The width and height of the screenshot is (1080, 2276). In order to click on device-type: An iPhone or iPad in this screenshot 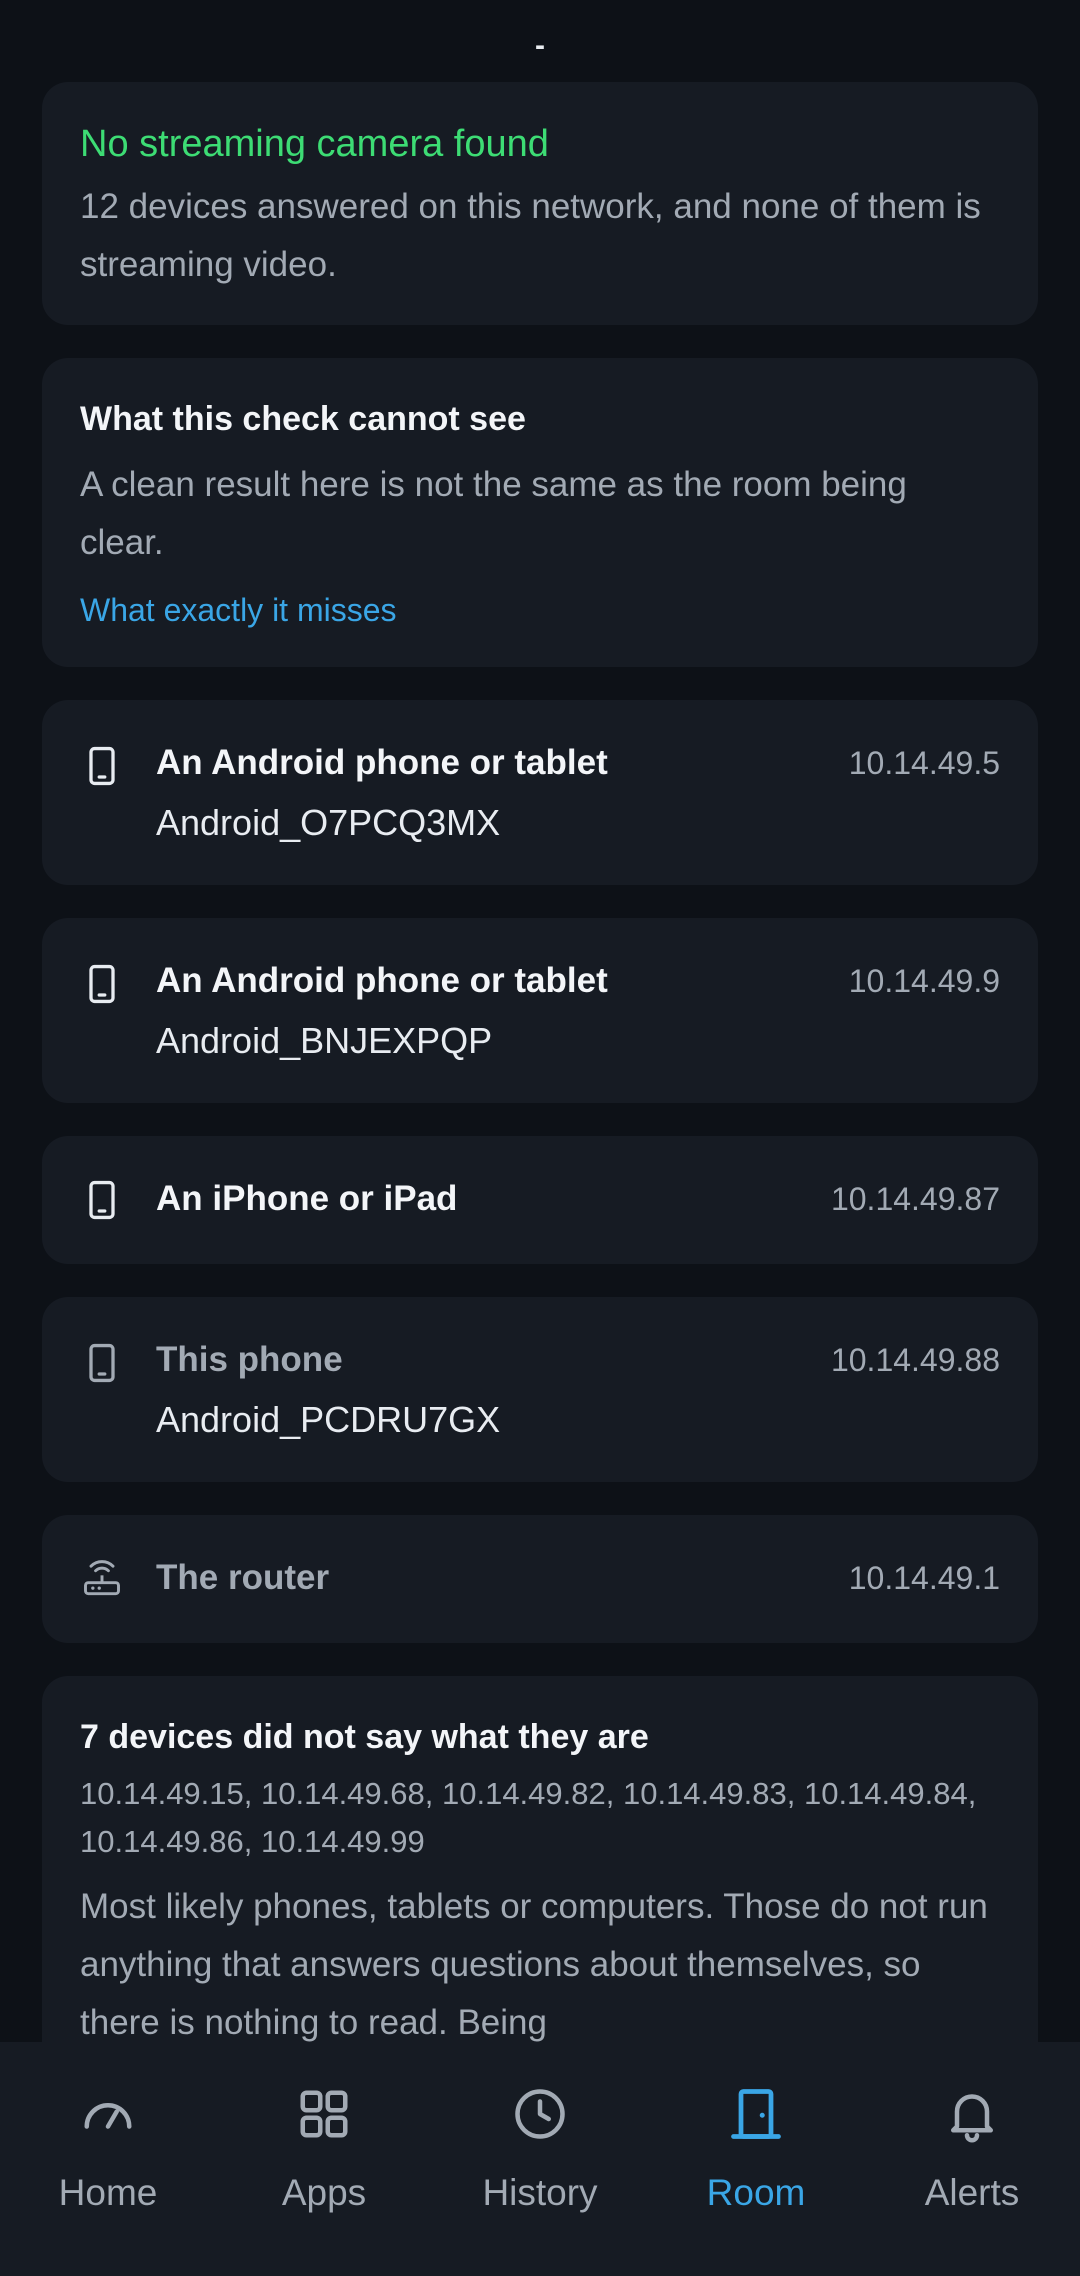, I will do `click(307, 1198)`.